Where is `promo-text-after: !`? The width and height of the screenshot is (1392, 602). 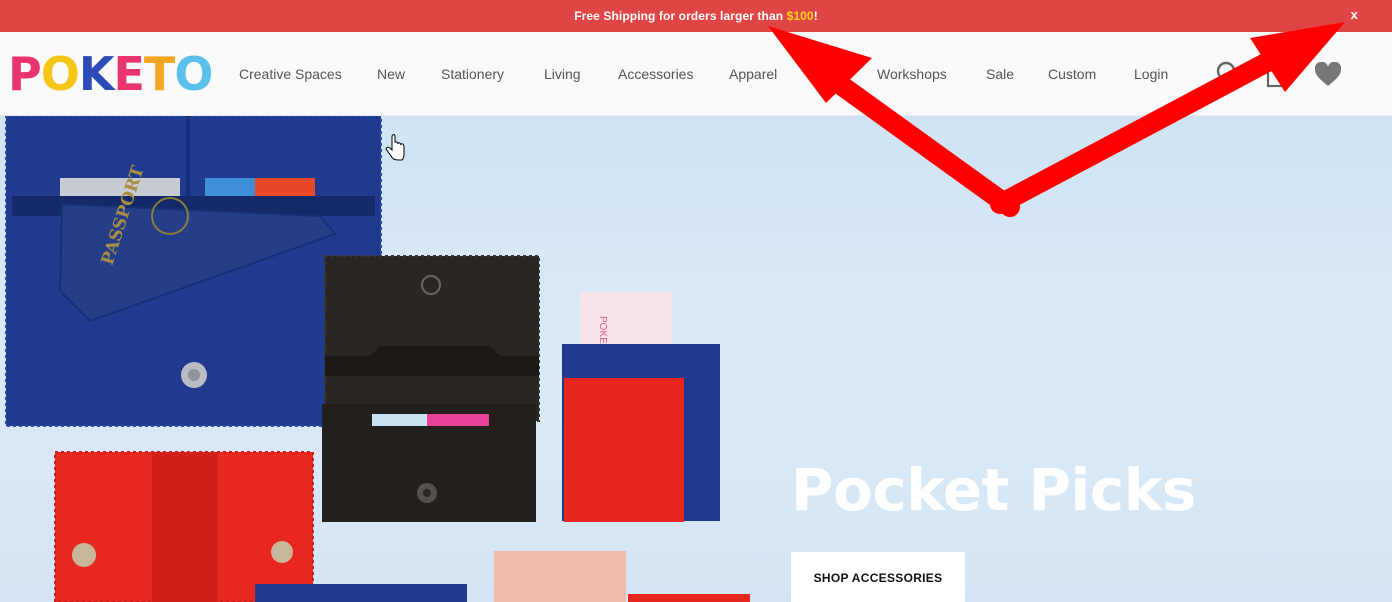
promo-text-after: ! is located at coordinates (815, 16).